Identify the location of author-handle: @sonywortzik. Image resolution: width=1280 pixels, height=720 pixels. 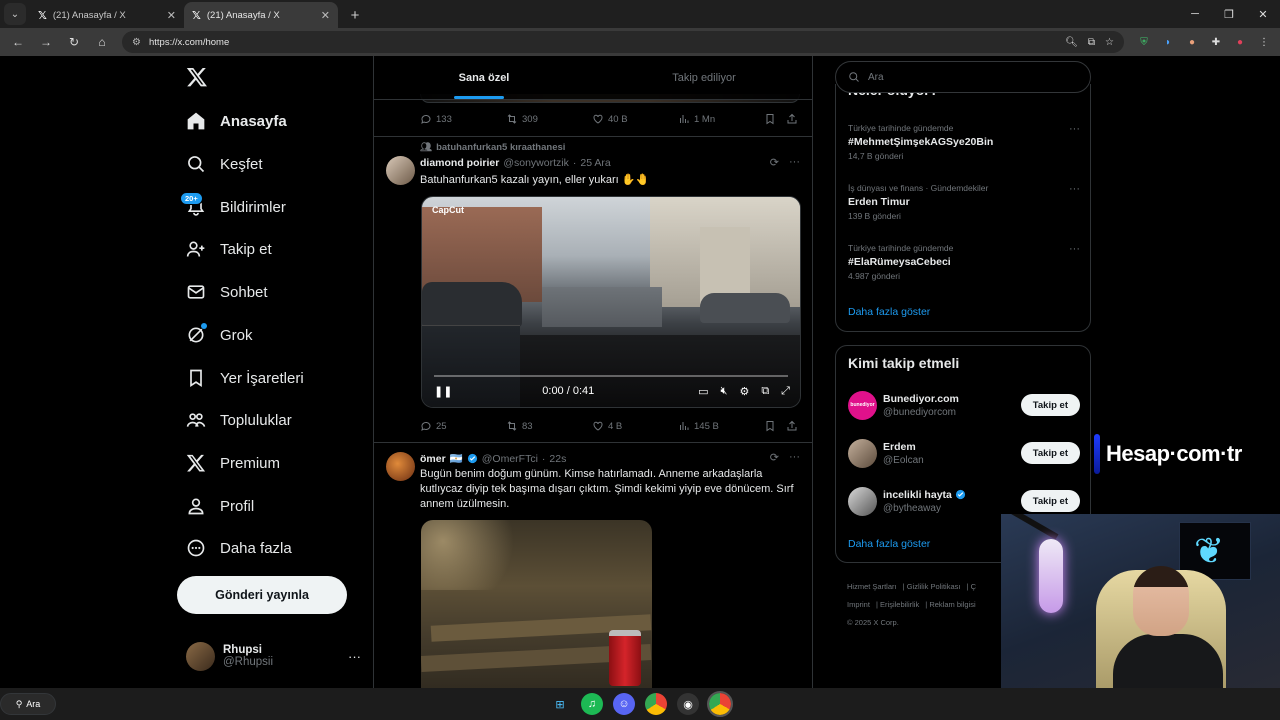
(536, 163).